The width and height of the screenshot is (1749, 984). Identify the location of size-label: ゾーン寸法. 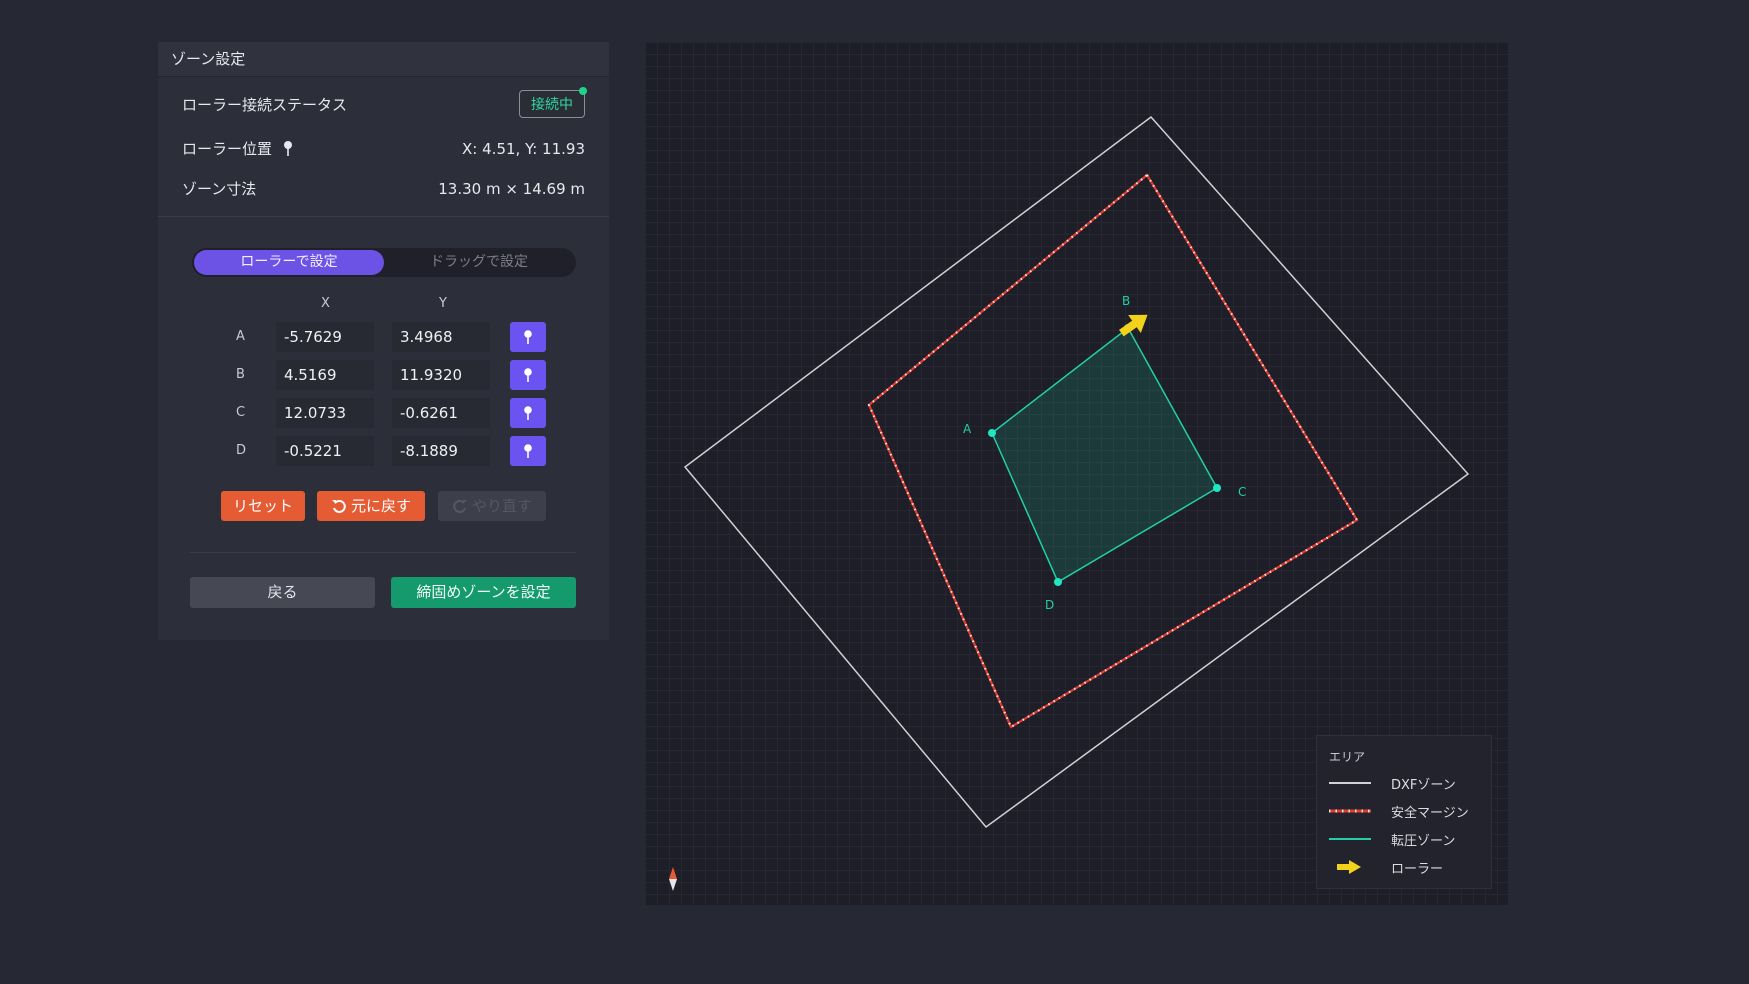
(219, 189).